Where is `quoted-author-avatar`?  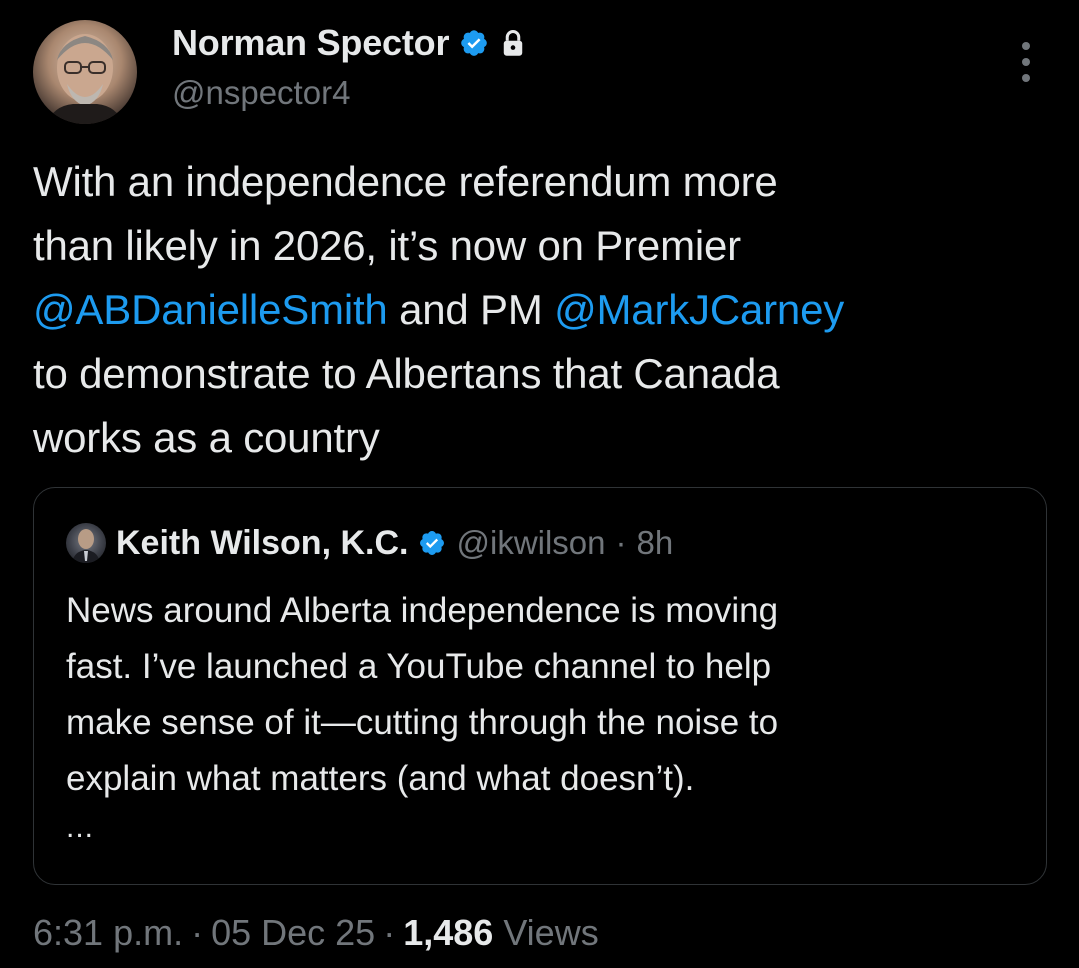
quoted-author-avatar is located at coordinates (86, 543).